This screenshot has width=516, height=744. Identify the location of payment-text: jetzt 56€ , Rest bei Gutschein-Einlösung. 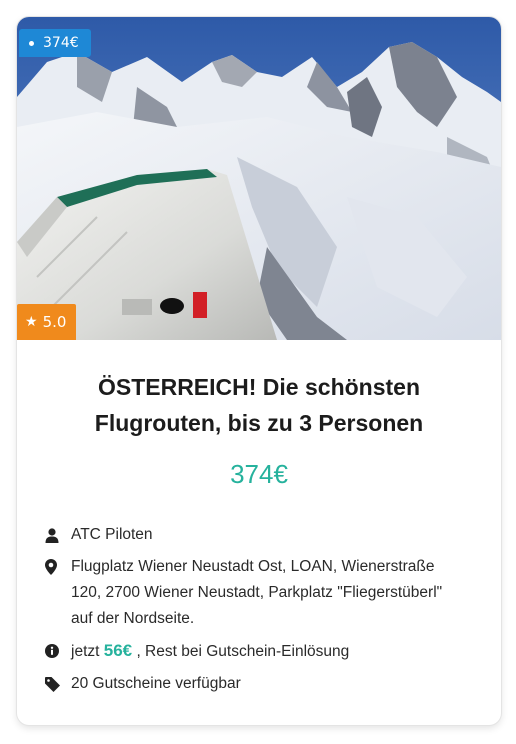
(278, 651).